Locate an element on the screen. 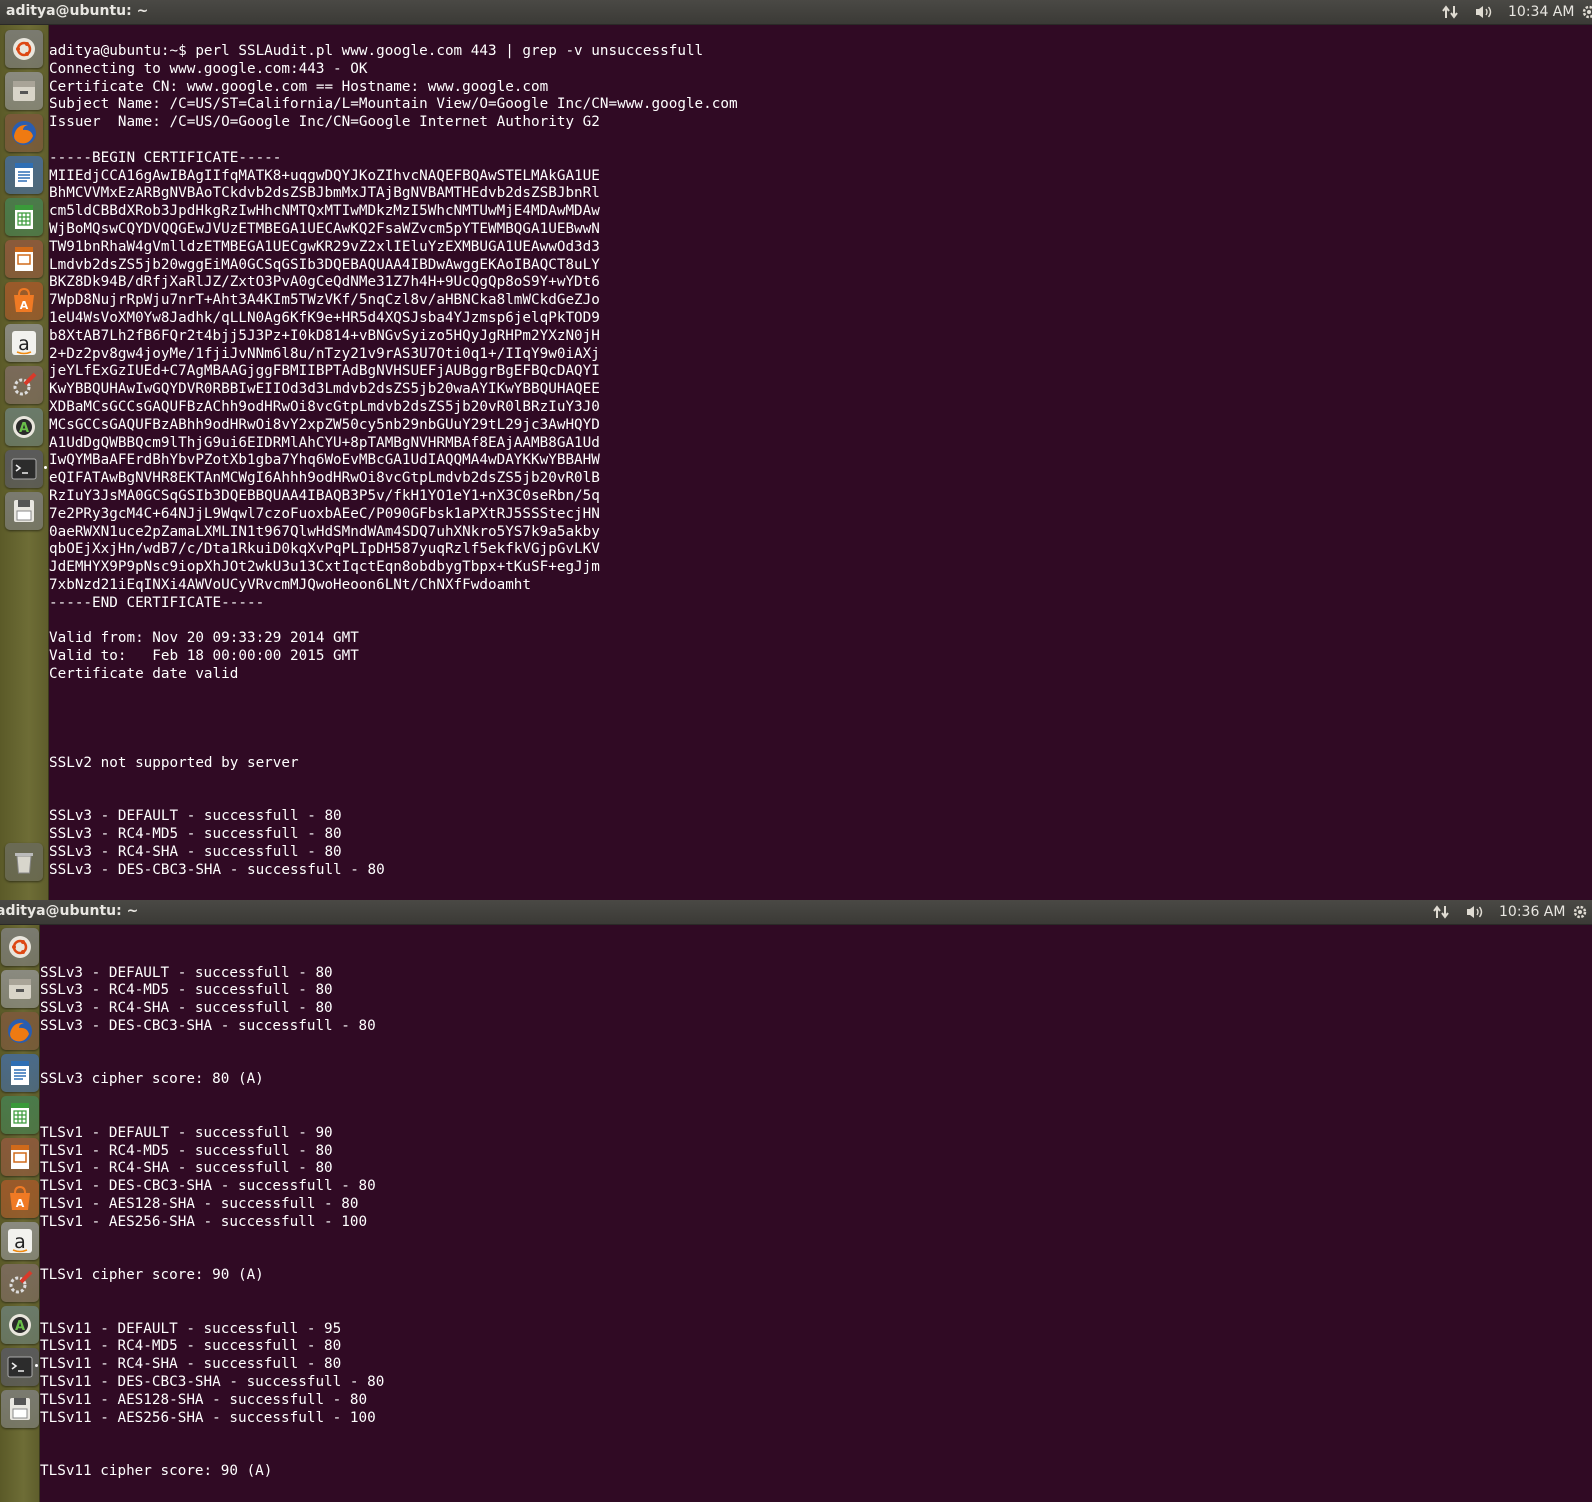  terminal-line: Connecting to www.google.com:443 - OK is located at coordinates (208, 68).